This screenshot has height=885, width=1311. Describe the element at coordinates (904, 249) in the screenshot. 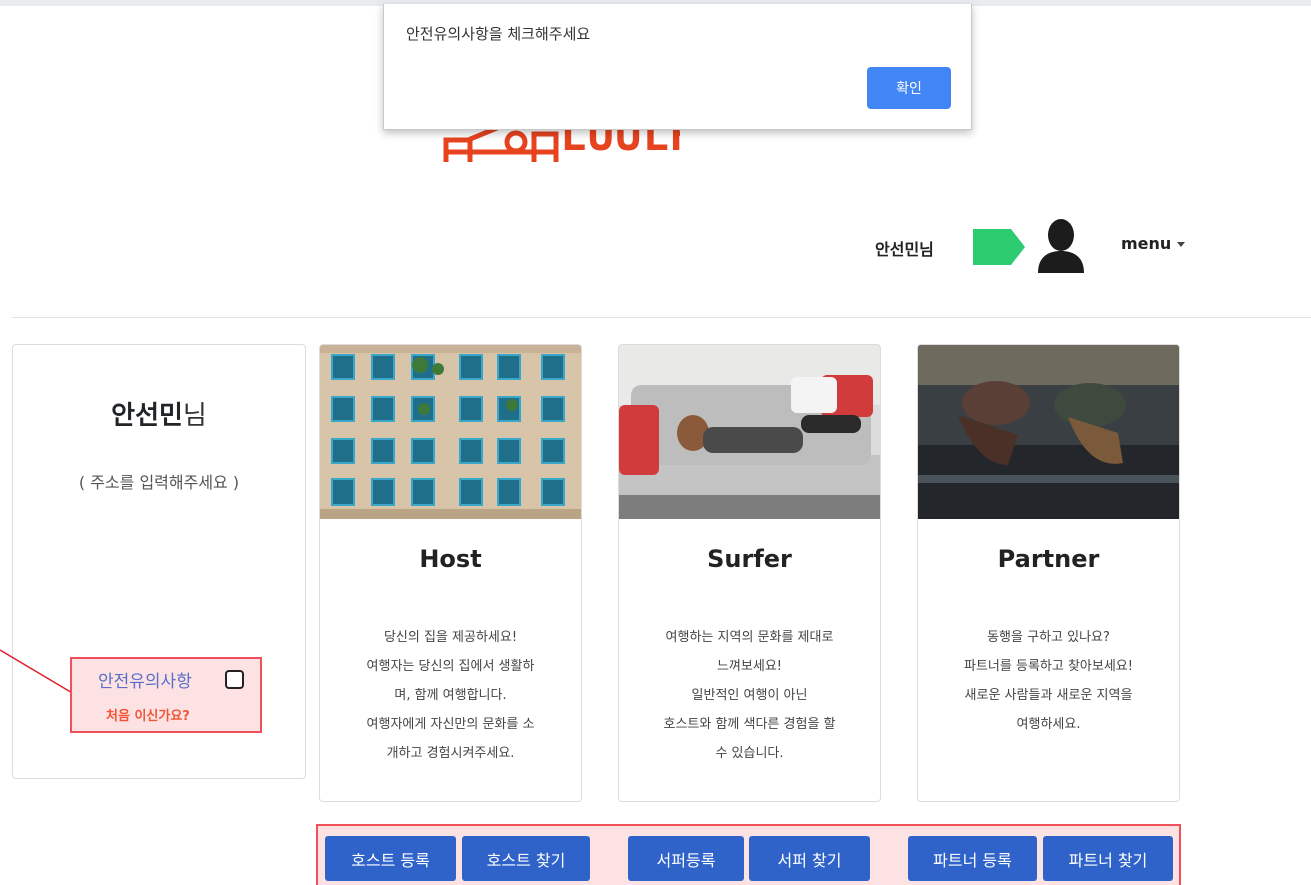

I see `user-name: 안선민님` at that location.